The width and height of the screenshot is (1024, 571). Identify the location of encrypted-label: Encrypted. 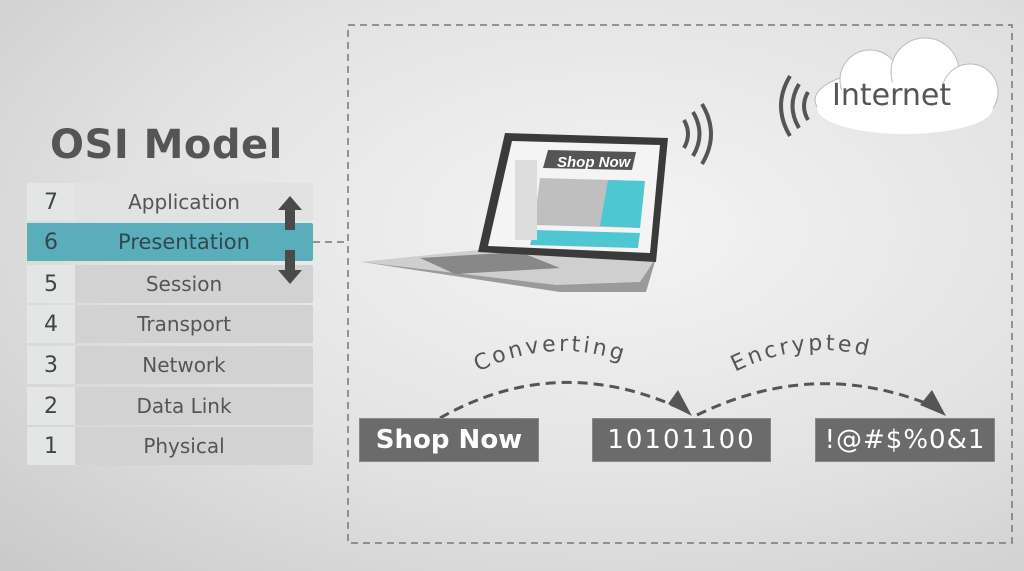
(800, 354).